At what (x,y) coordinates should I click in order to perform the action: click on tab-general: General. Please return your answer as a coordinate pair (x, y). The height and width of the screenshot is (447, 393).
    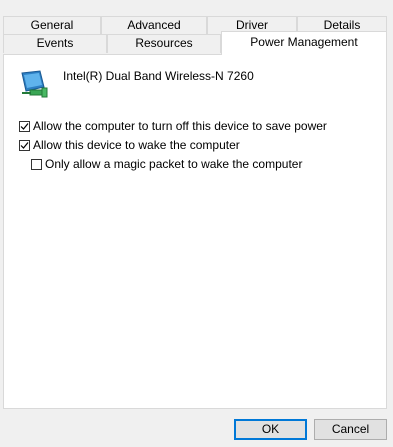
    Looking at the image, I should click on (52, 25).